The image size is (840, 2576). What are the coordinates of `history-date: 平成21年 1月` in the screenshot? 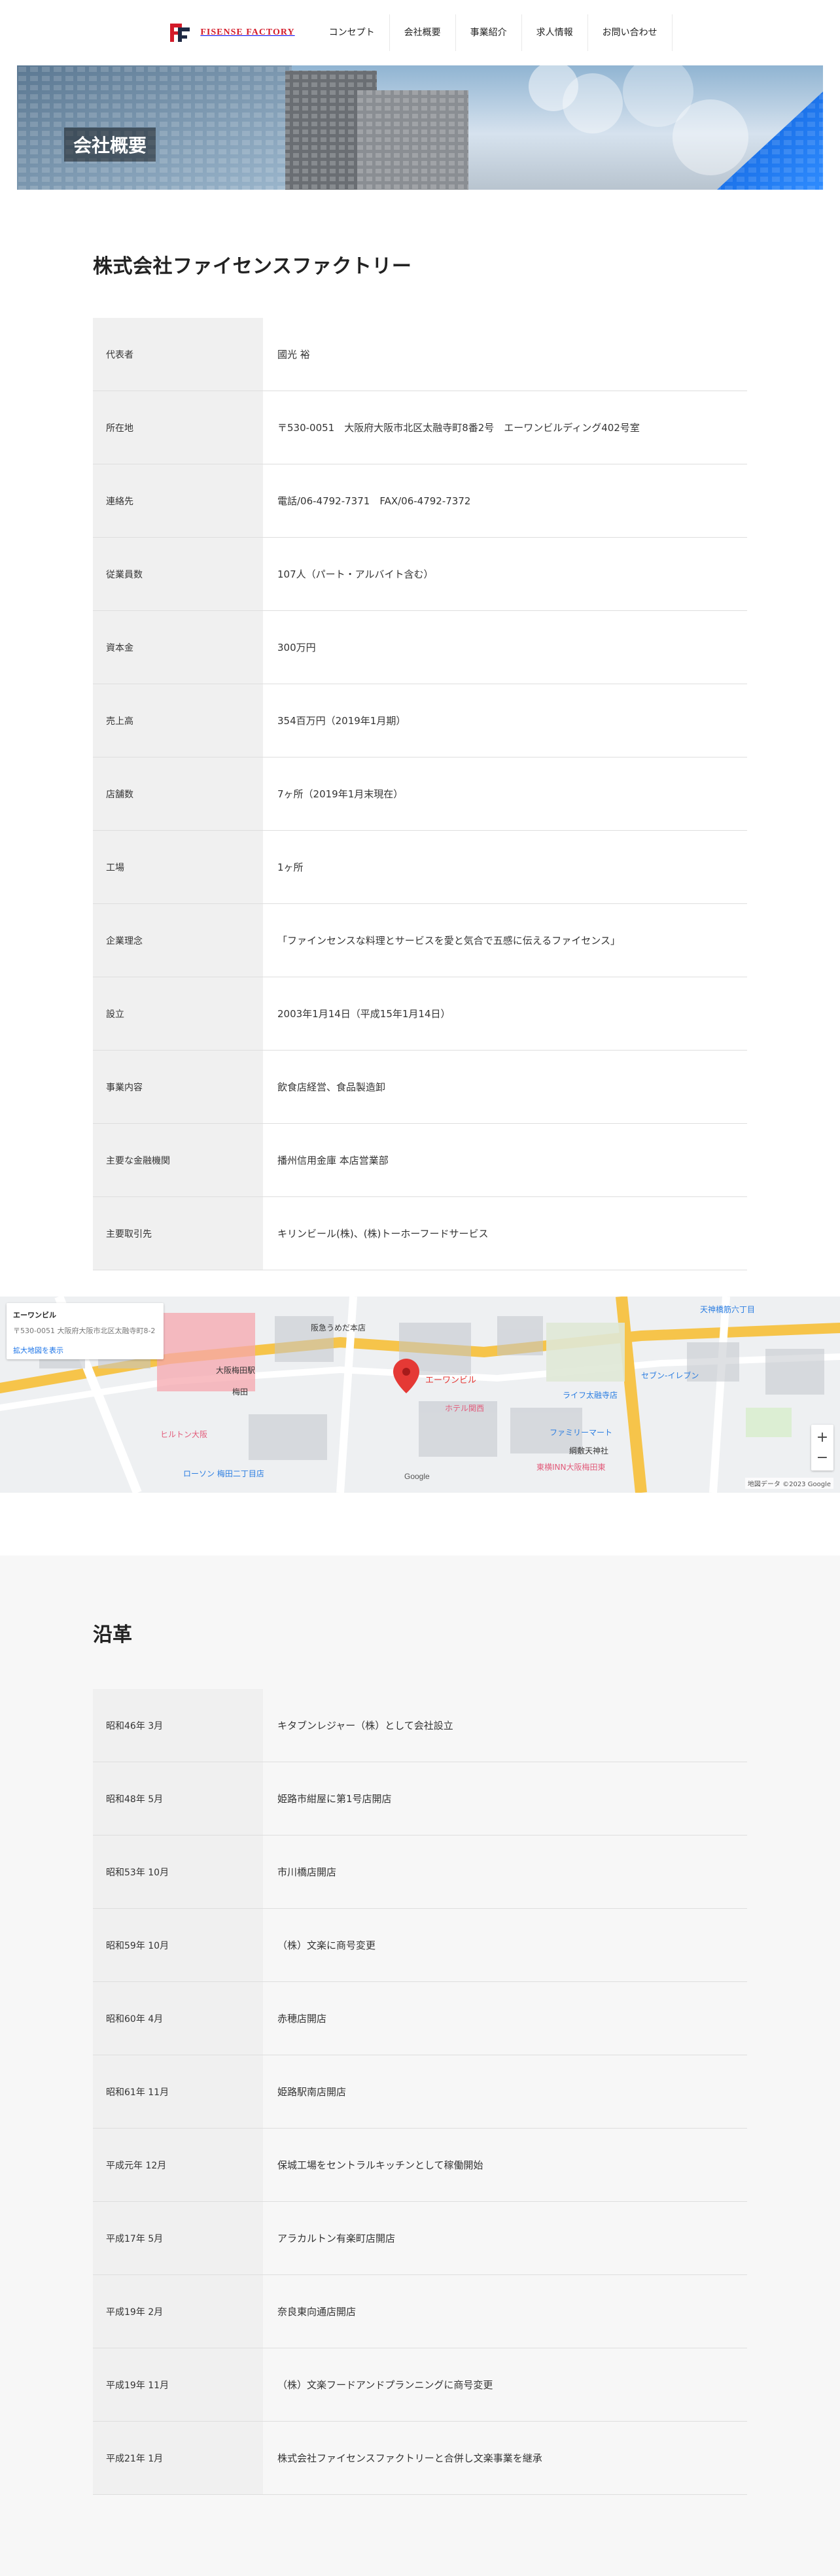 It's located at (178, 2458).